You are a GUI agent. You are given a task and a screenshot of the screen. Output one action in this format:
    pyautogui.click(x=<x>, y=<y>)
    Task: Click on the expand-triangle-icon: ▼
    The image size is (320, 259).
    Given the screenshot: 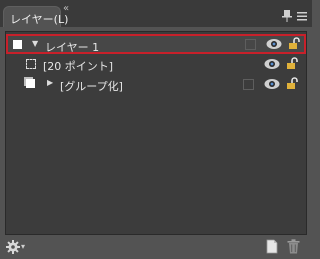 What is the action you would take?
    pyautogui.click(x=35, y=43)
    